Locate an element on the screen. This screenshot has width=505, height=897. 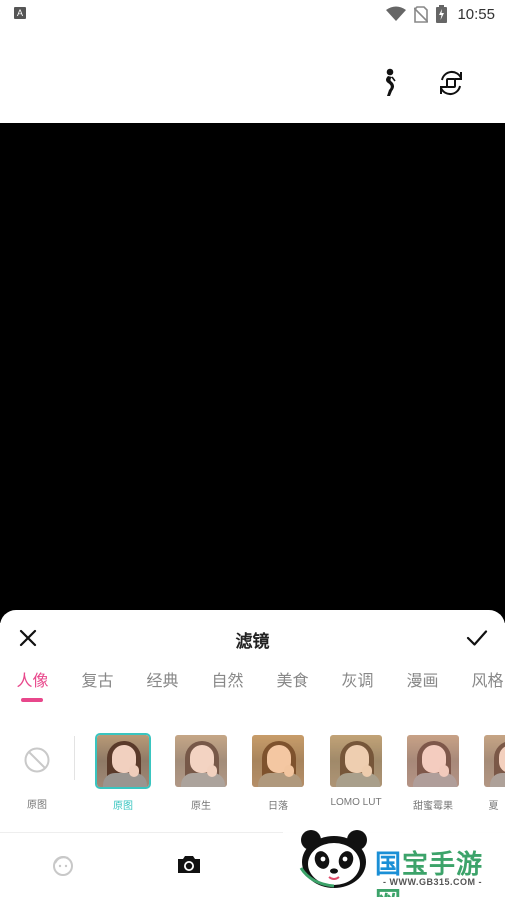
sheet-header: 滤镜 is located at coordinates (252, 638).